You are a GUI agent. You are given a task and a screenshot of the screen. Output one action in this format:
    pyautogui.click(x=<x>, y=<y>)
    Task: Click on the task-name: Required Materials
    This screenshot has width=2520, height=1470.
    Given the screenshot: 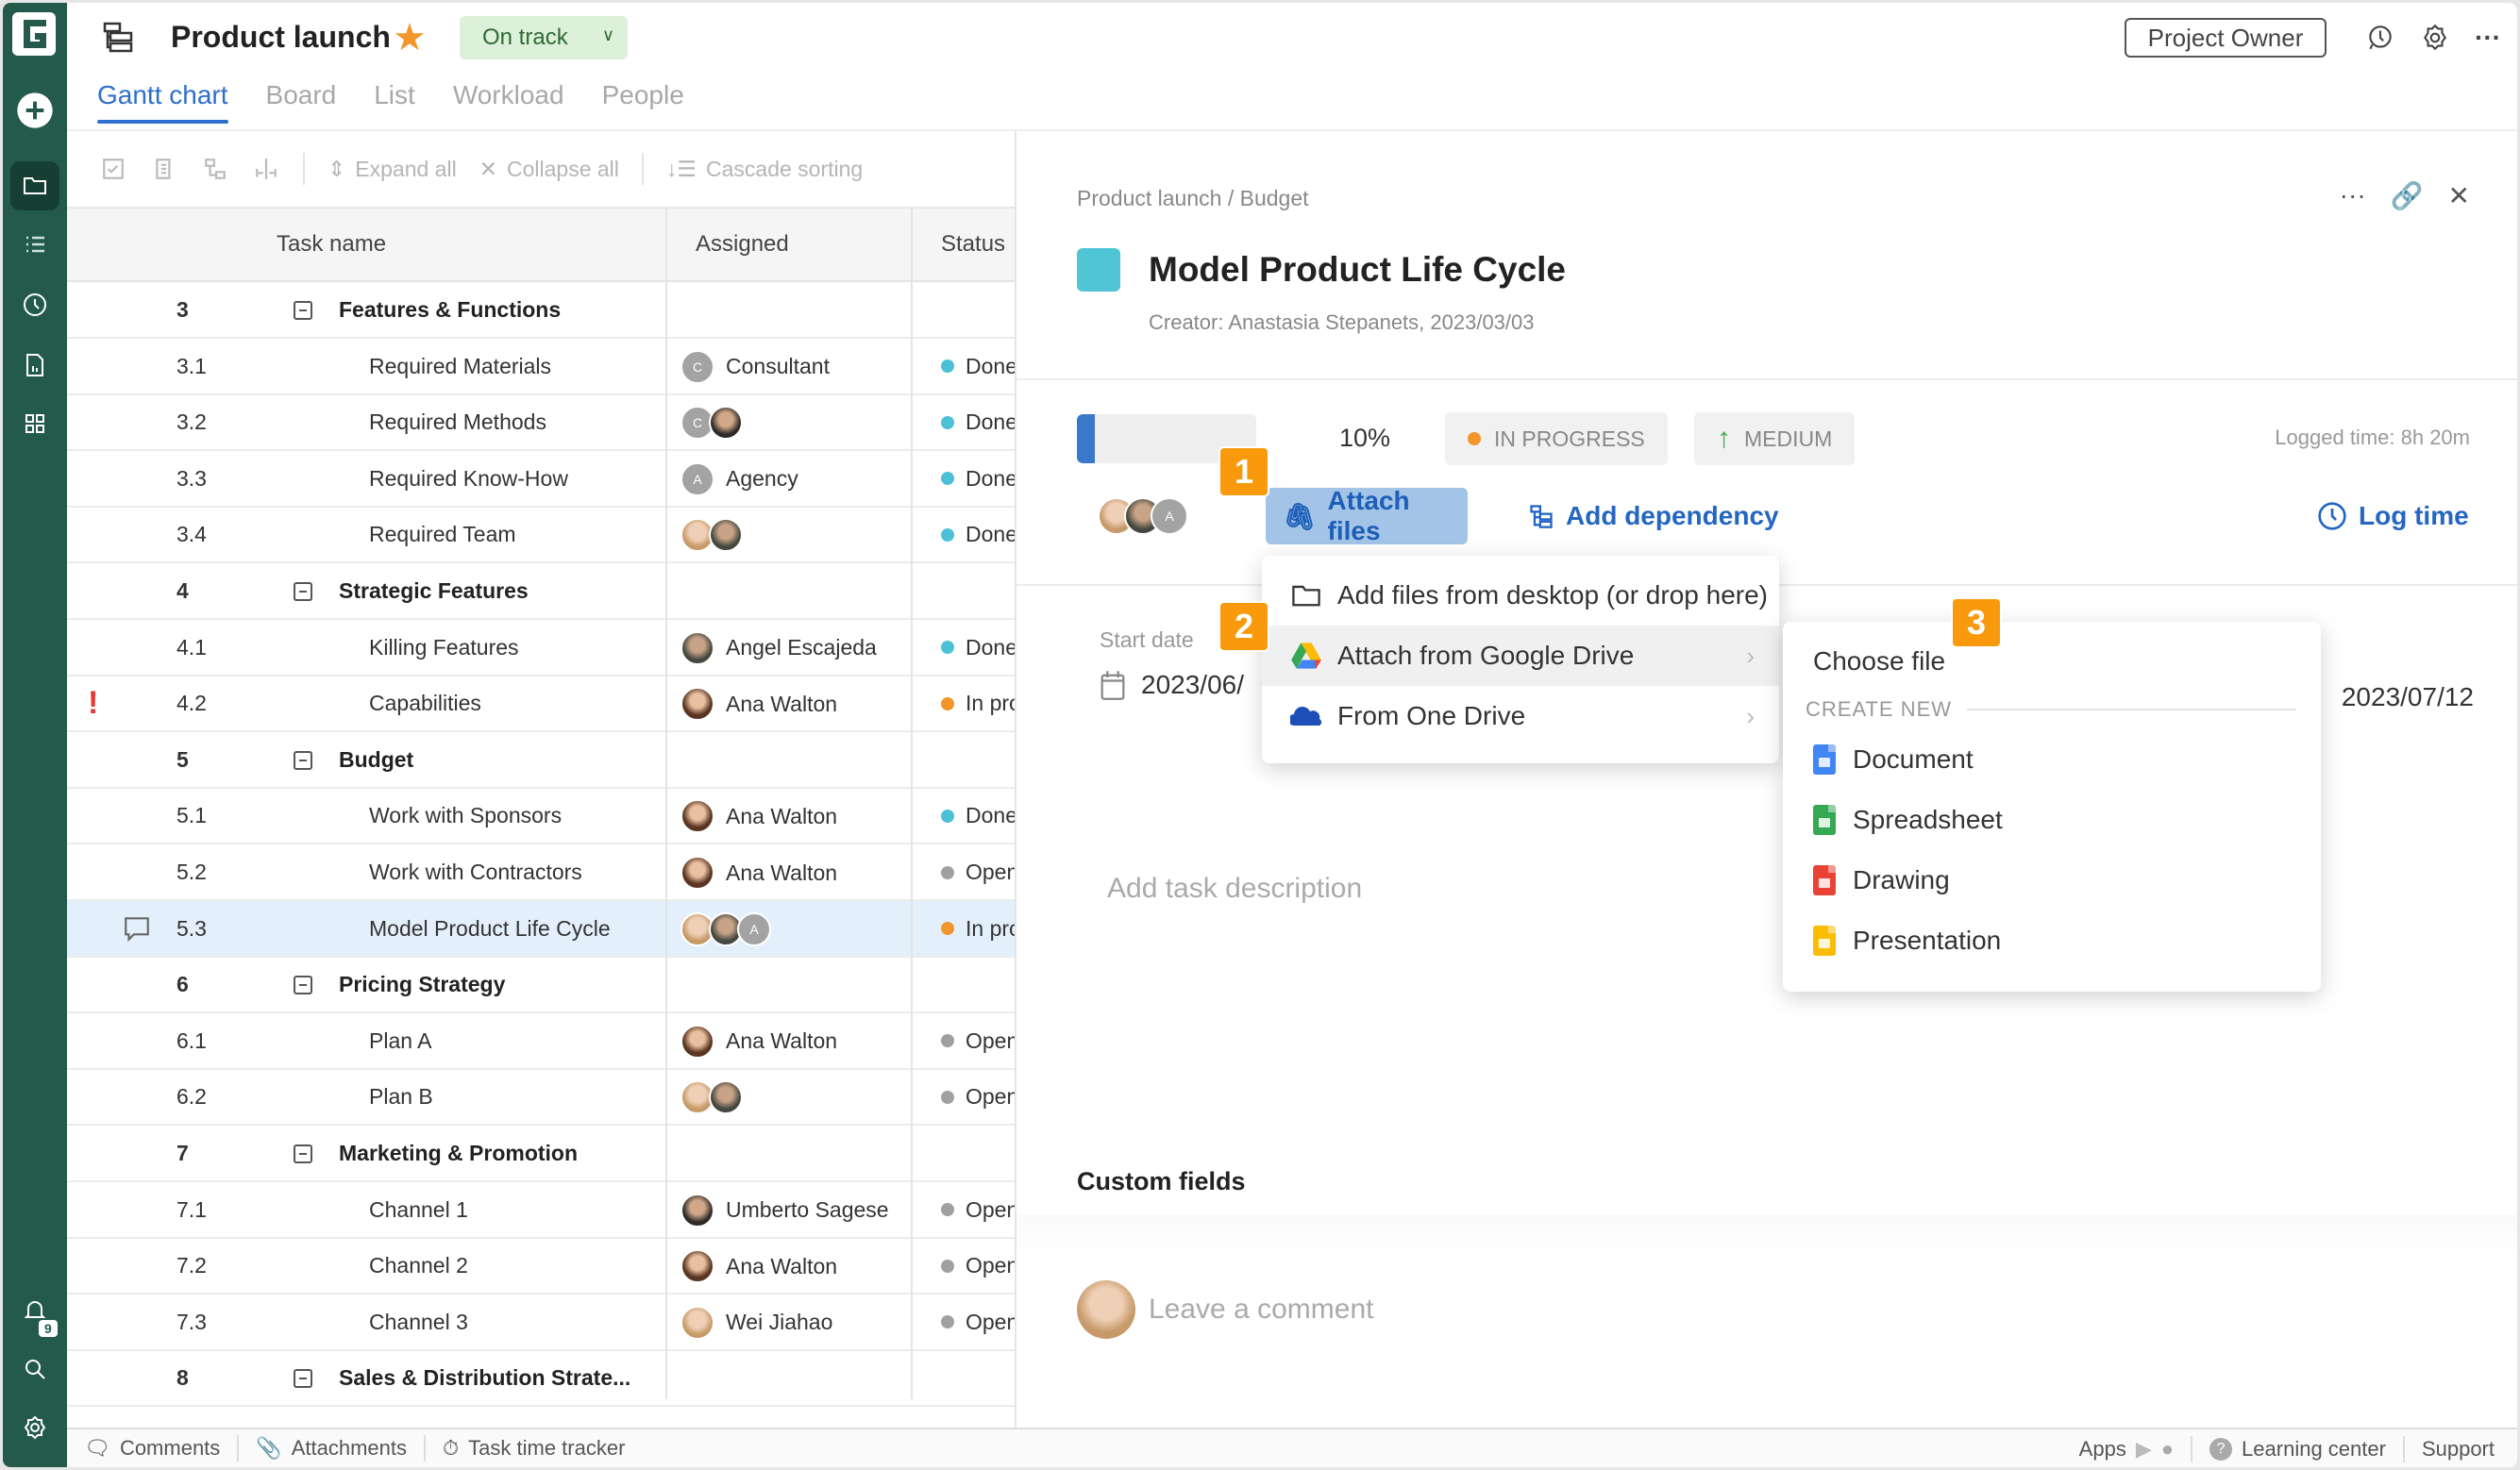 What is the action you would take?
    pyautogui.click(x=460, y=366)
    